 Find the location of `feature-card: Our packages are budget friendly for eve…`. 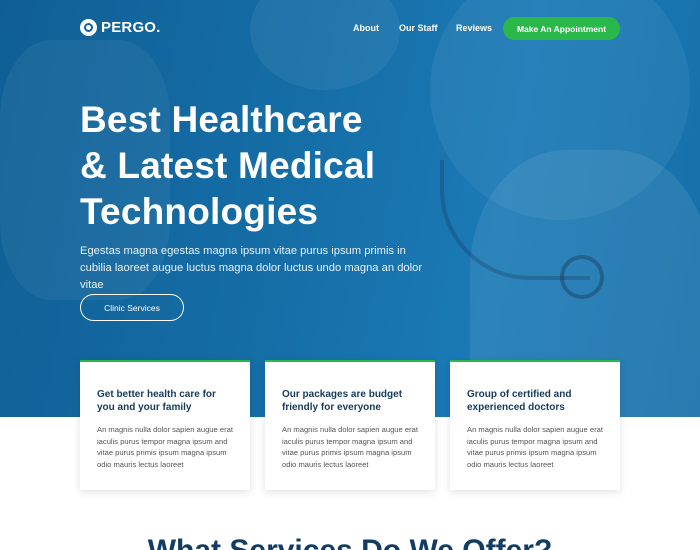

feature-card: Our packages are budget friendly for eve… is located at coordinates (350, 425).